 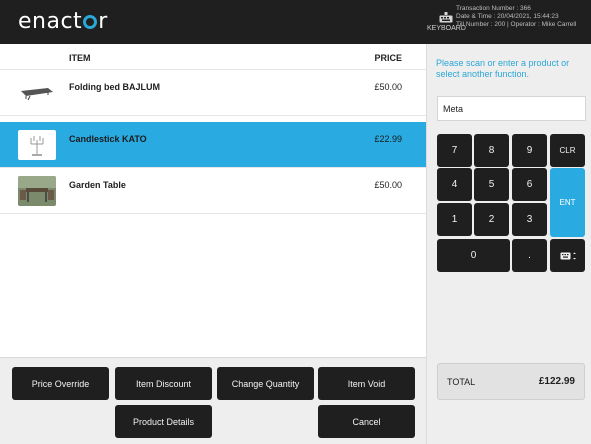 I want to click on change-quantity-button: Change Quantity, so click(x=265, y=383).